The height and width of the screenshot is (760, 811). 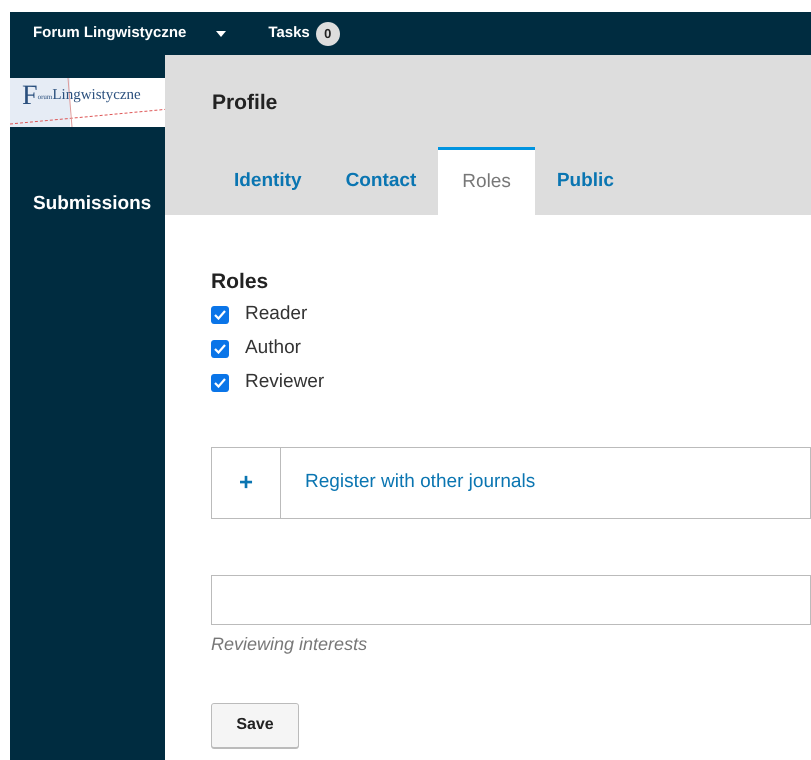 I want to click on tab: Contact, so click(x=381, y=181).